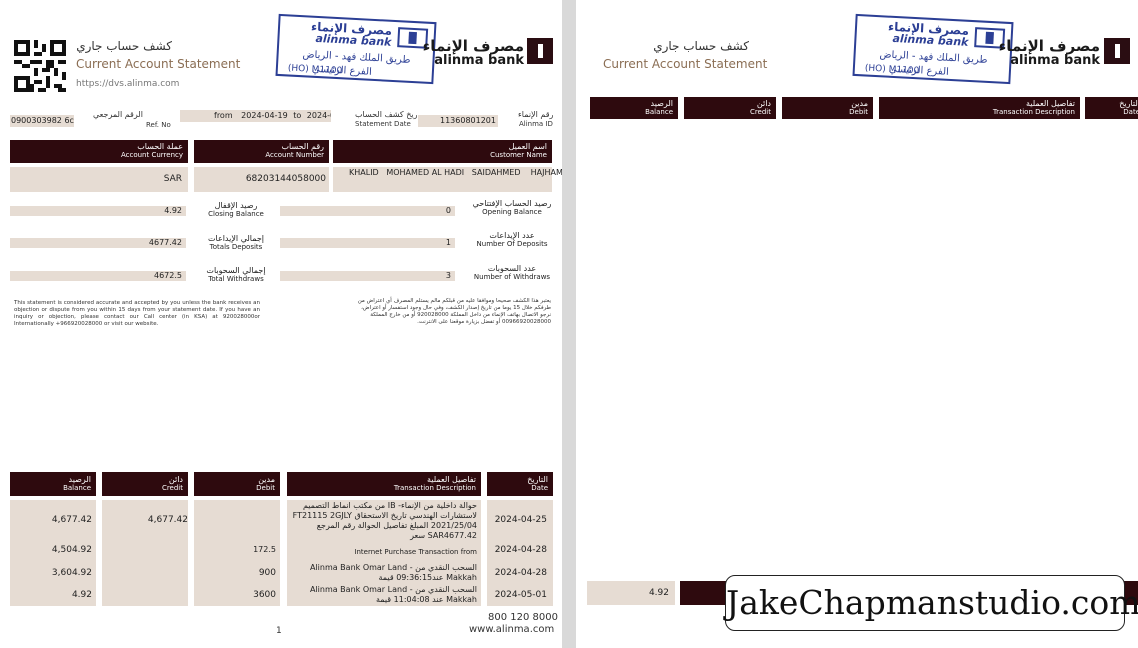 The height and width of the screenshot is (648, 1138). Describe the element at coordinates (98, 276) in the screenshot. I see `total-withdraws-value: 4672.5` at that location.